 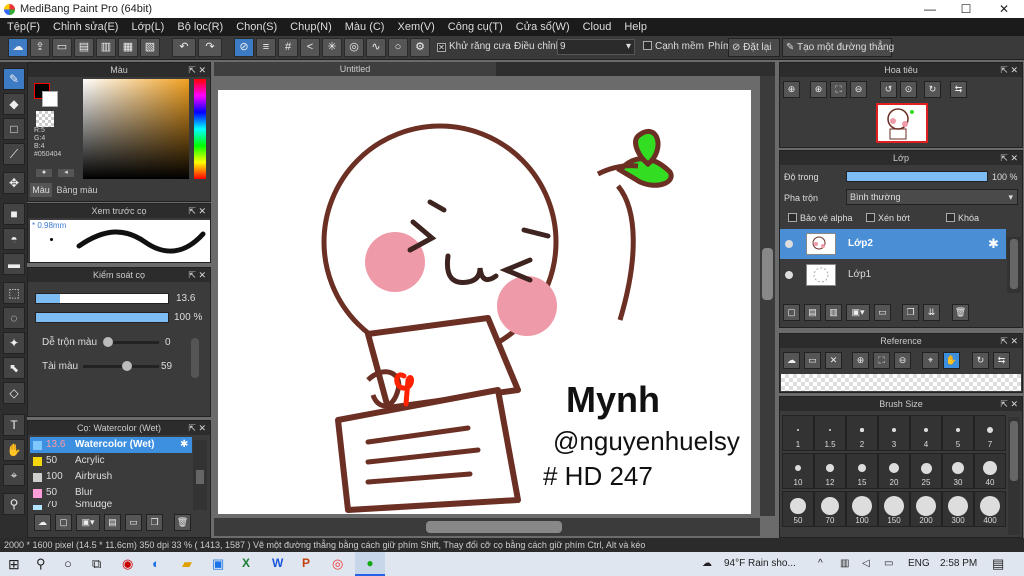 I want to click on vanishing-snap-icon: <, so click(x=310, y=47).